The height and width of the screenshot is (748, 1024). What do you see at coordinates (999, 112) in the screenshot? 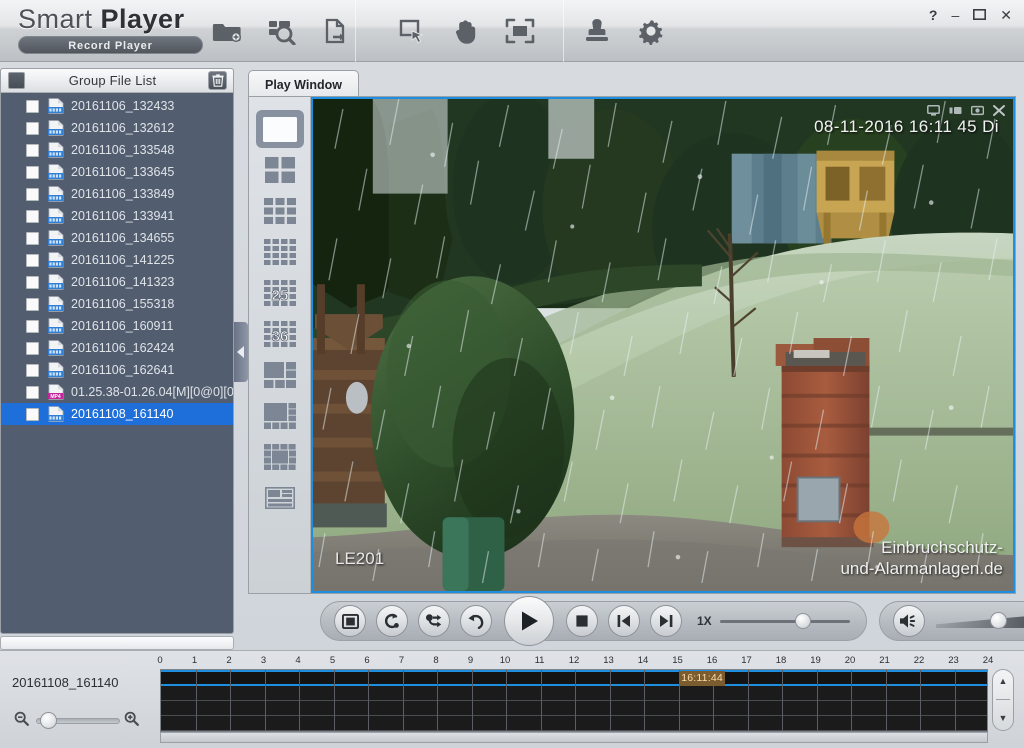
I see `video-close-icon` at bounding box center [999, 112].